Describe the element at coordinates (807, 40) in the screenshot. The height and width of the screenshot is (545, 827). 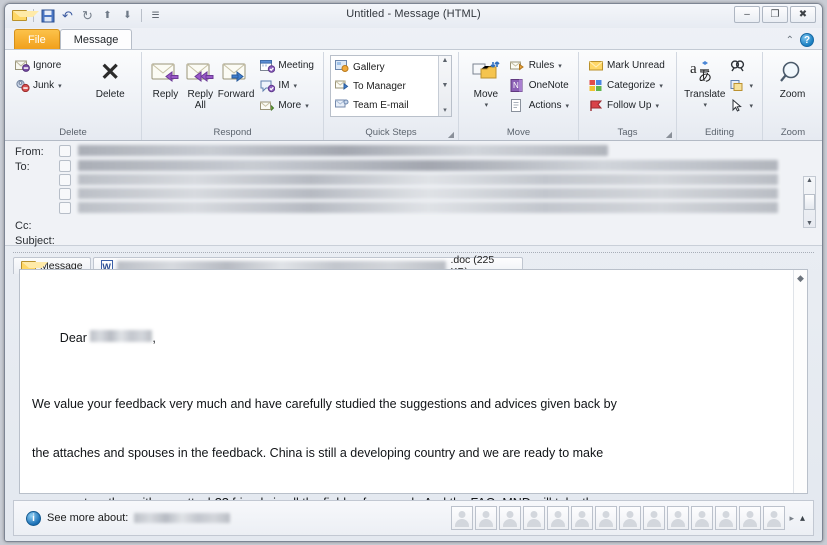
I see `help-icon: ?` at that location.